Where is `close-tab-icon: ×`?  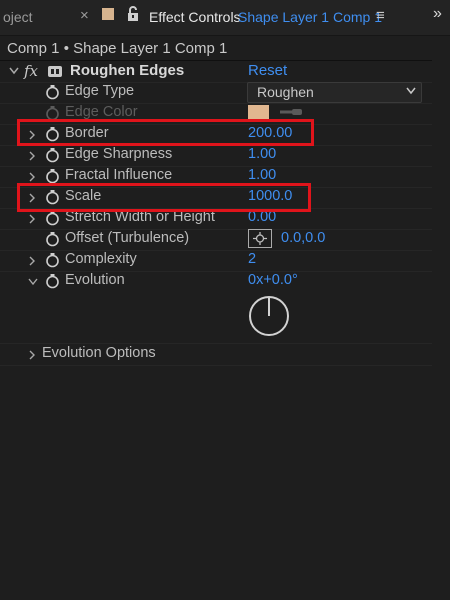
close-tab-icon: × is located at coordinates (84, 15).